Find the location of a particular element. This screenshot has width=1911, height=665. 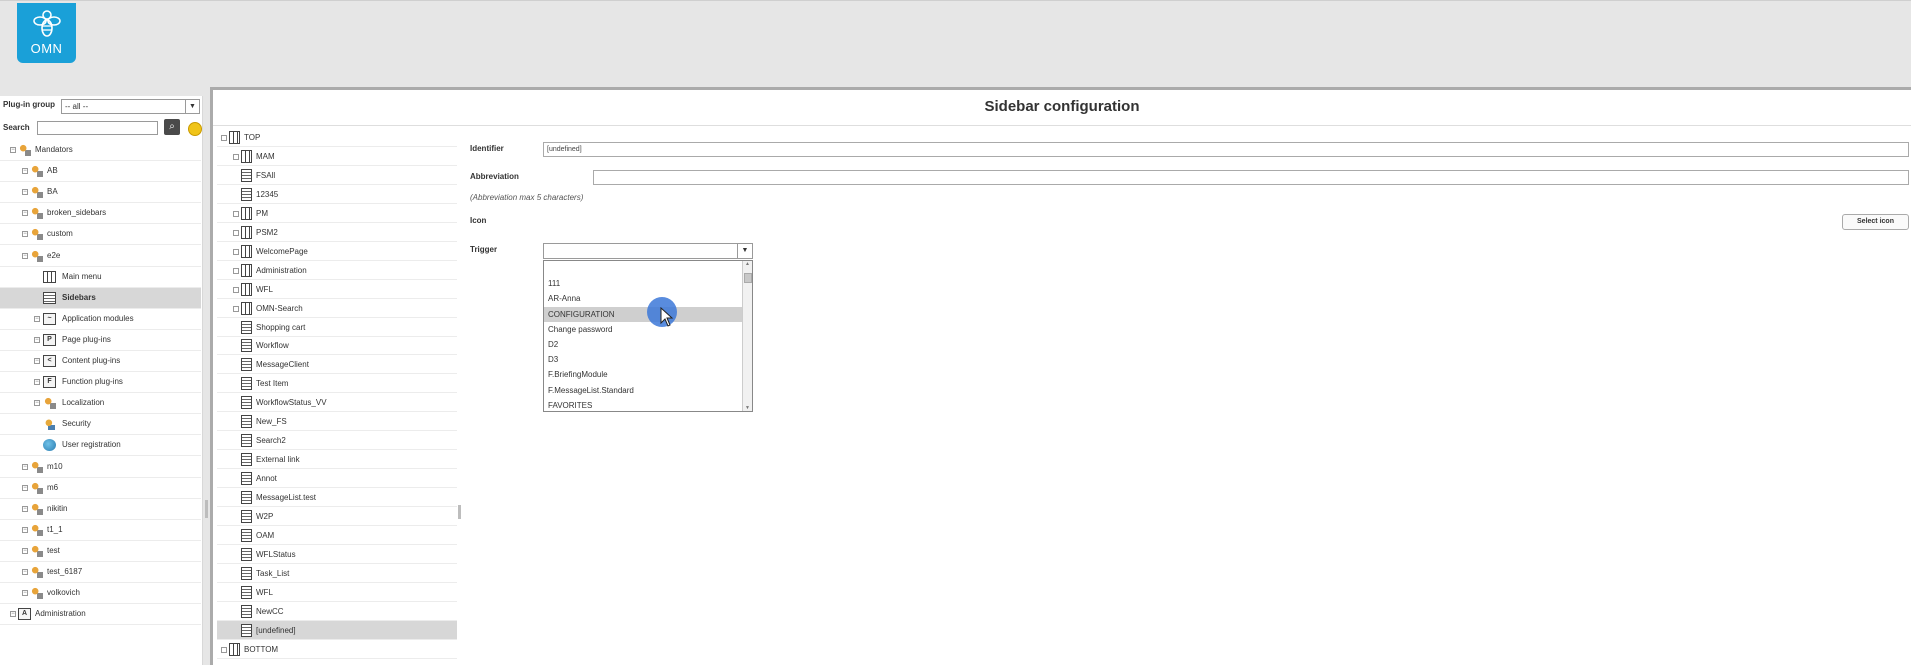

sidebar-node-mam: MAM is located at coordinates (337, 156).